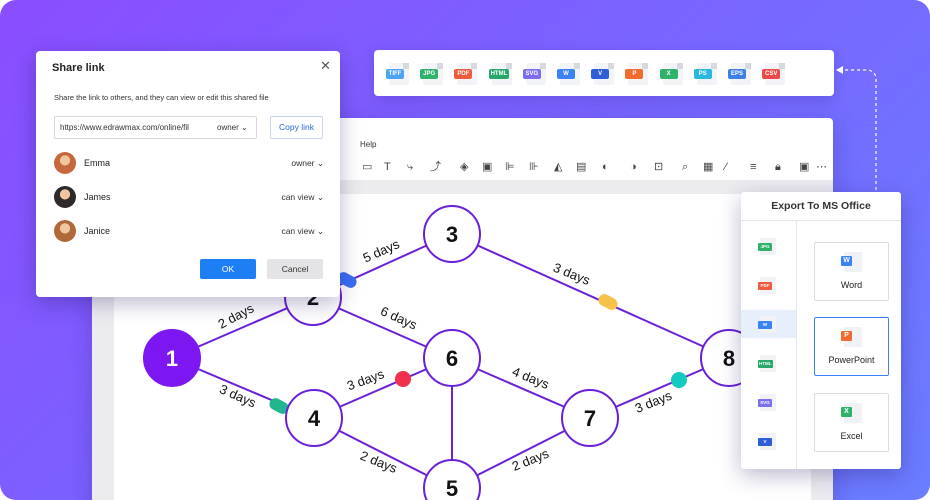 Image resolution: width=930 pixels, height=500 pixels. I want to click on format-label: X, so click(668, 74).